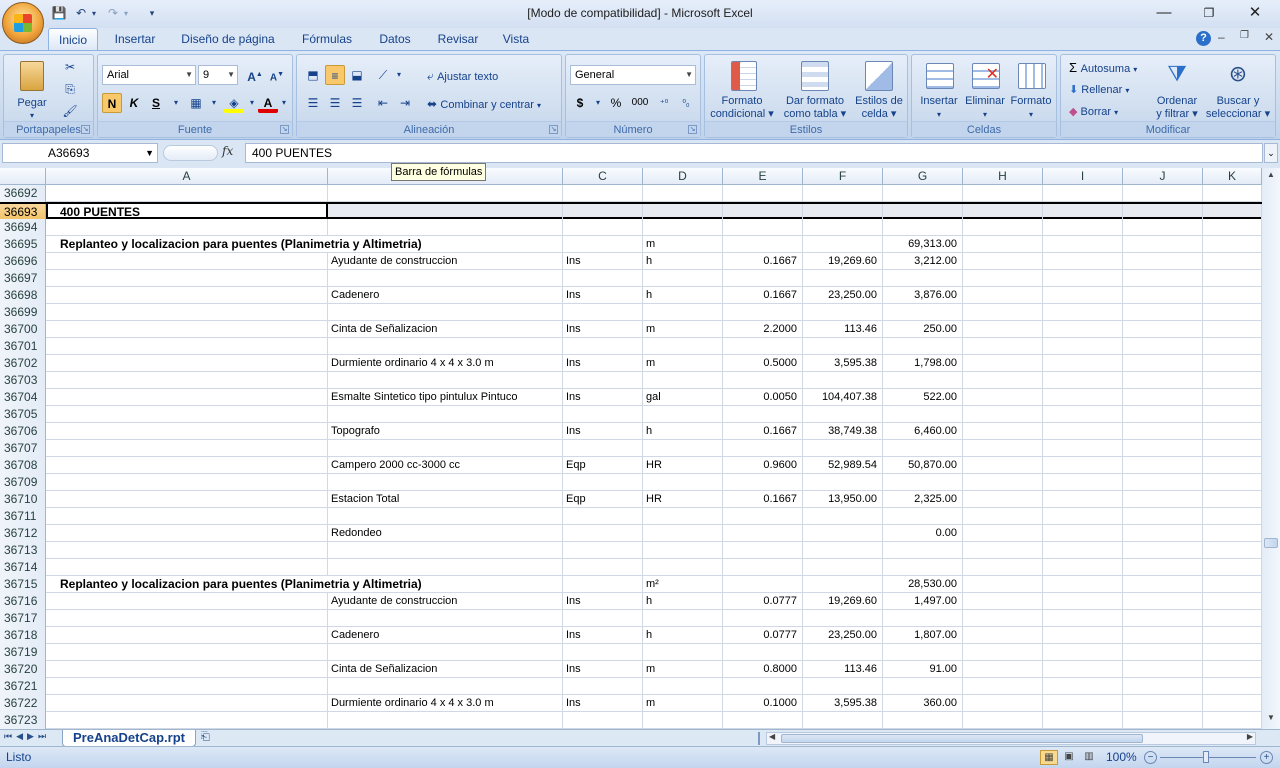 The height and width of the screenshot is (768, 1280). What do you see at coordinates (313, 103) in the screenshot?
I see `align-left-icon: ☰` at bounding box center [313, 103].